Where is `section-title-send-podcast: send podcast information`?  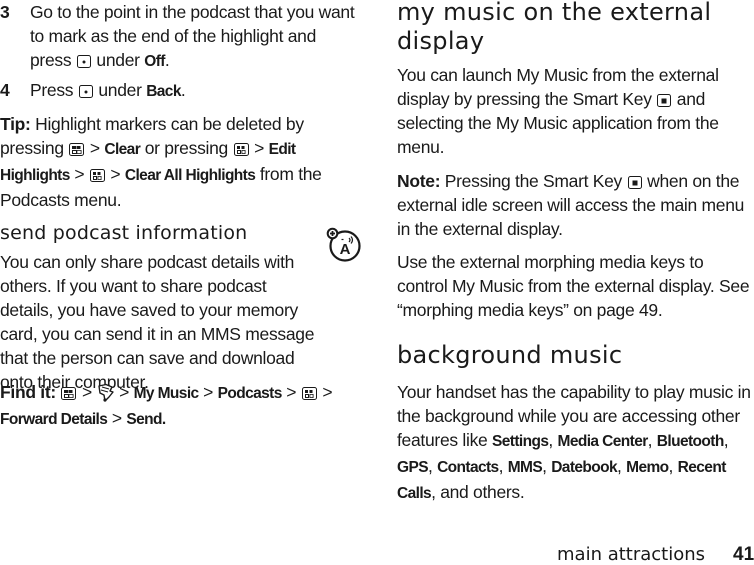
section-title-send-podcast: send podcast information is located at coordinates (124, 233).